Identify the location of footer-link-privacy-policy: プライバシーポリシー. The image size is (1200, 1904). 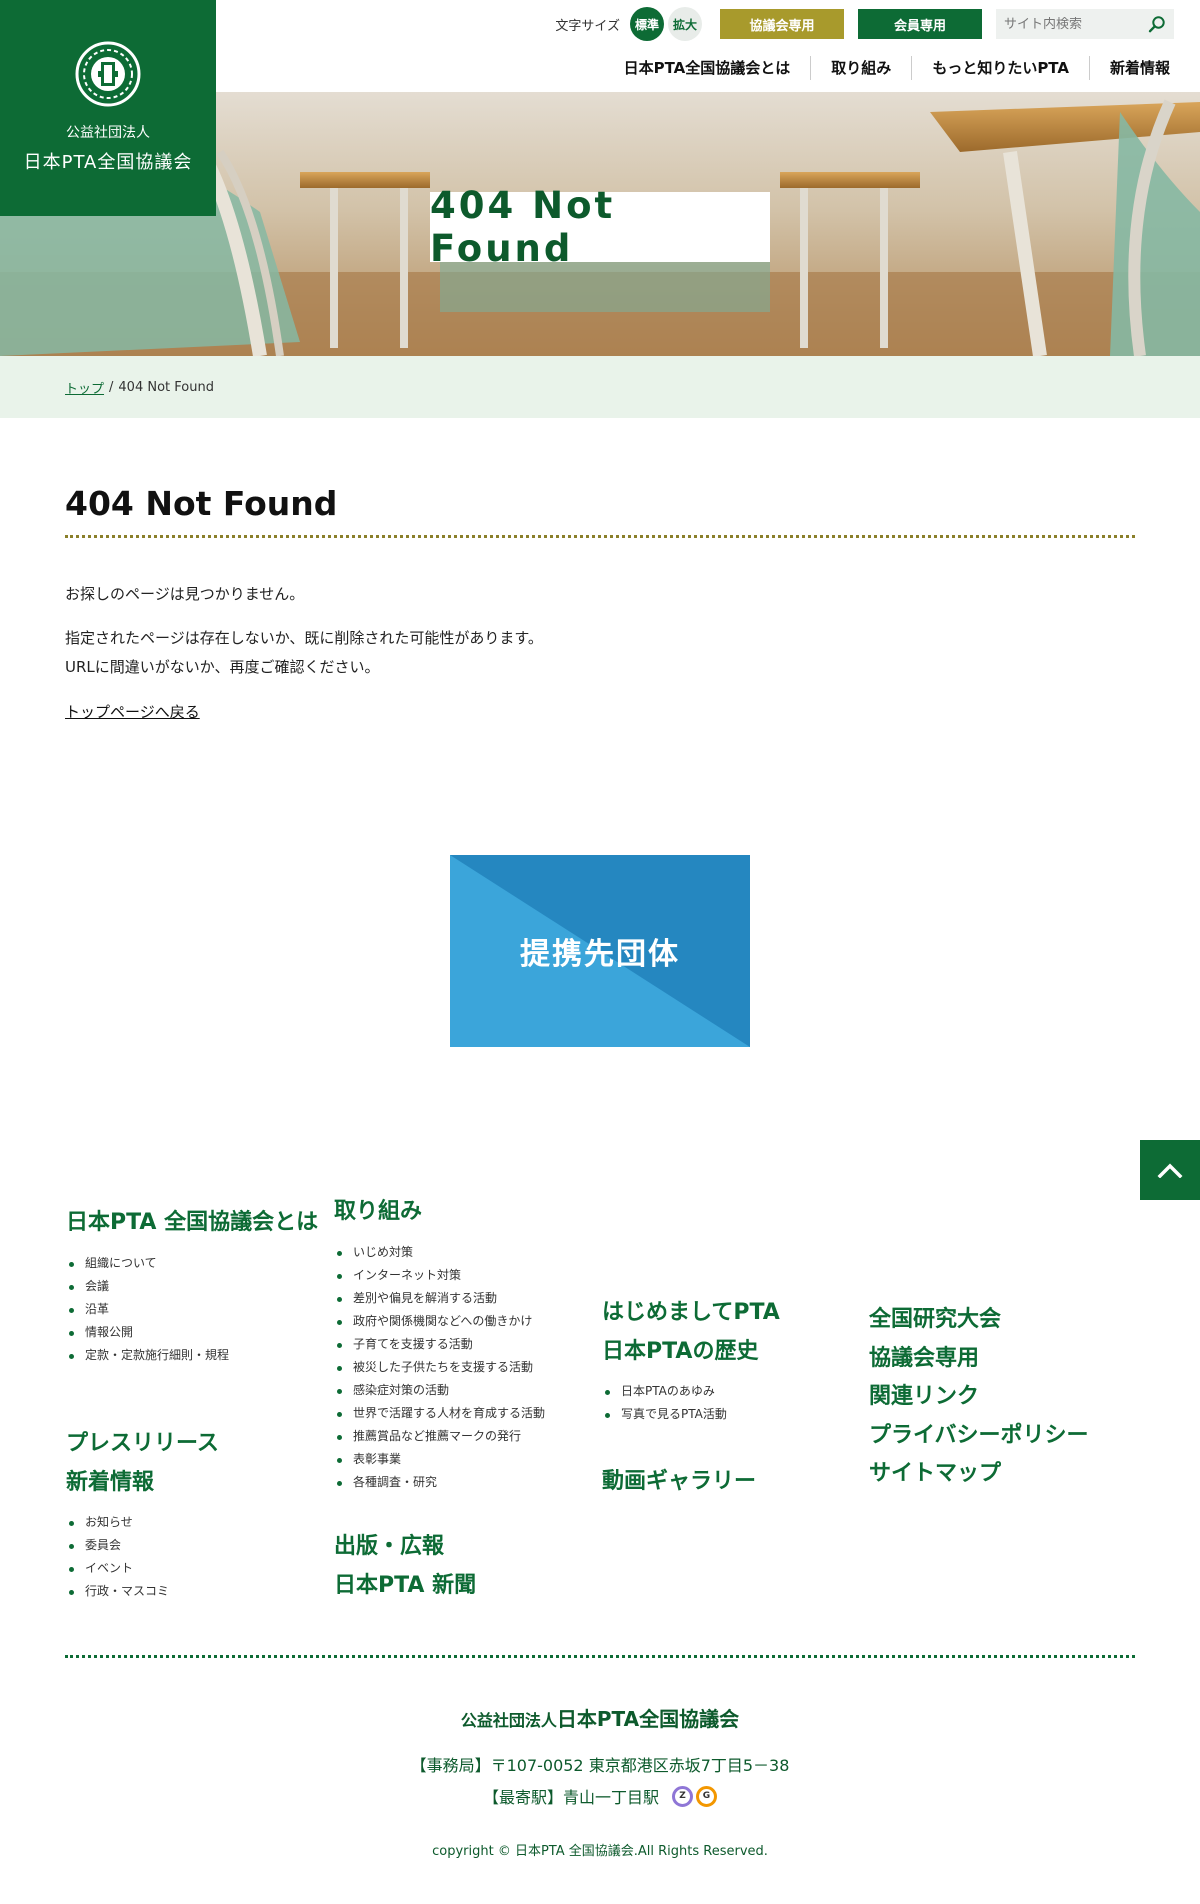
(1009, 1436).